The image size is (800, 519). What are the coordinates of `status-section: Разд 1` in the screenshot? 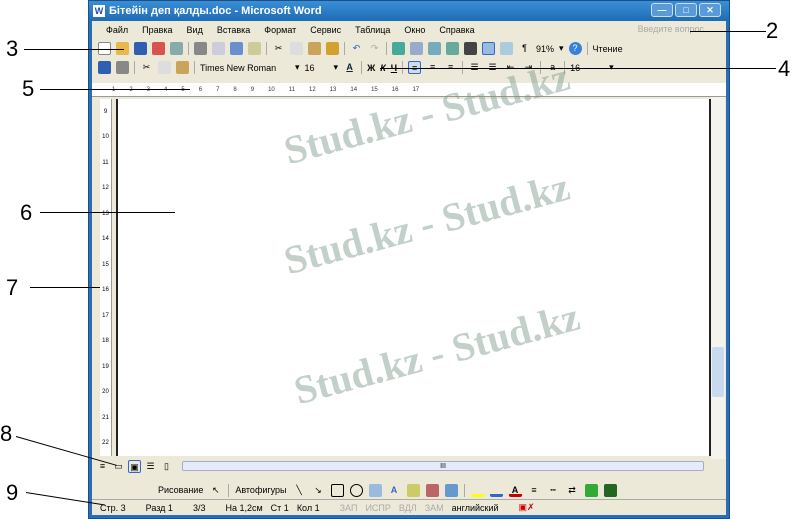 It's located at (159, 507).